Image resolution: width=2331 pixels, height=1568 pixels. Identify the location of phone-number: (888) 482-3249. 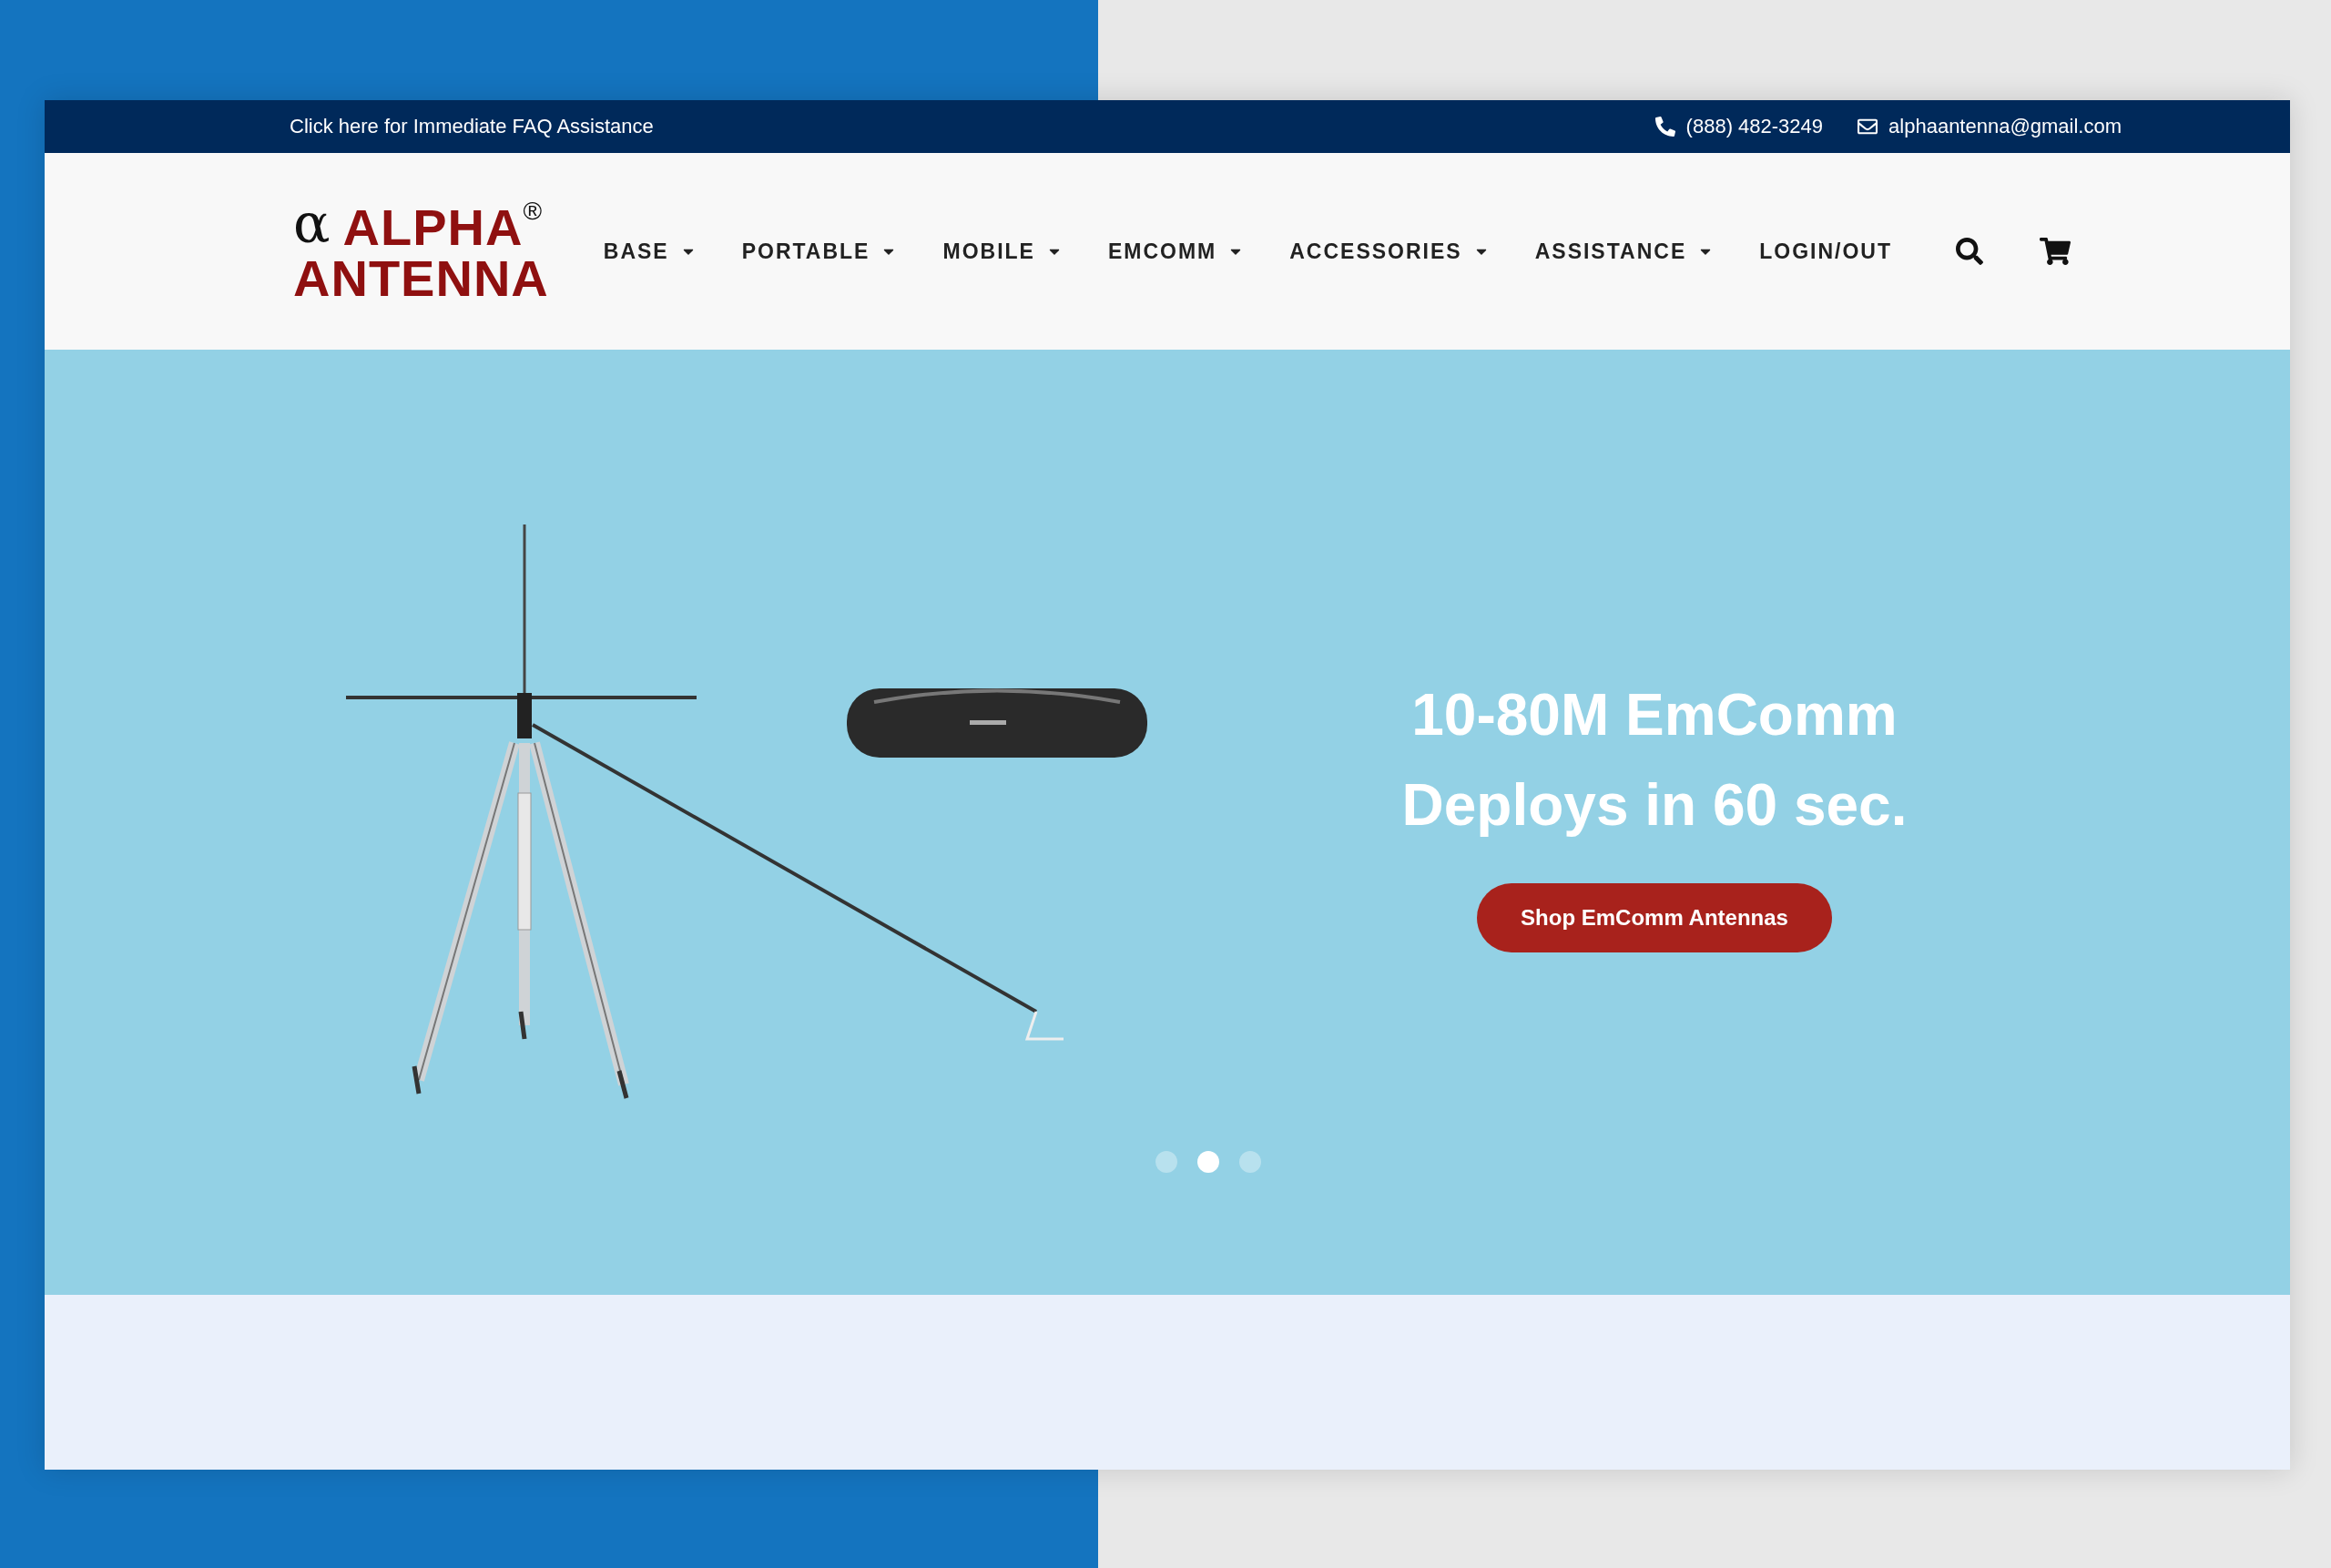
(1754, 127).